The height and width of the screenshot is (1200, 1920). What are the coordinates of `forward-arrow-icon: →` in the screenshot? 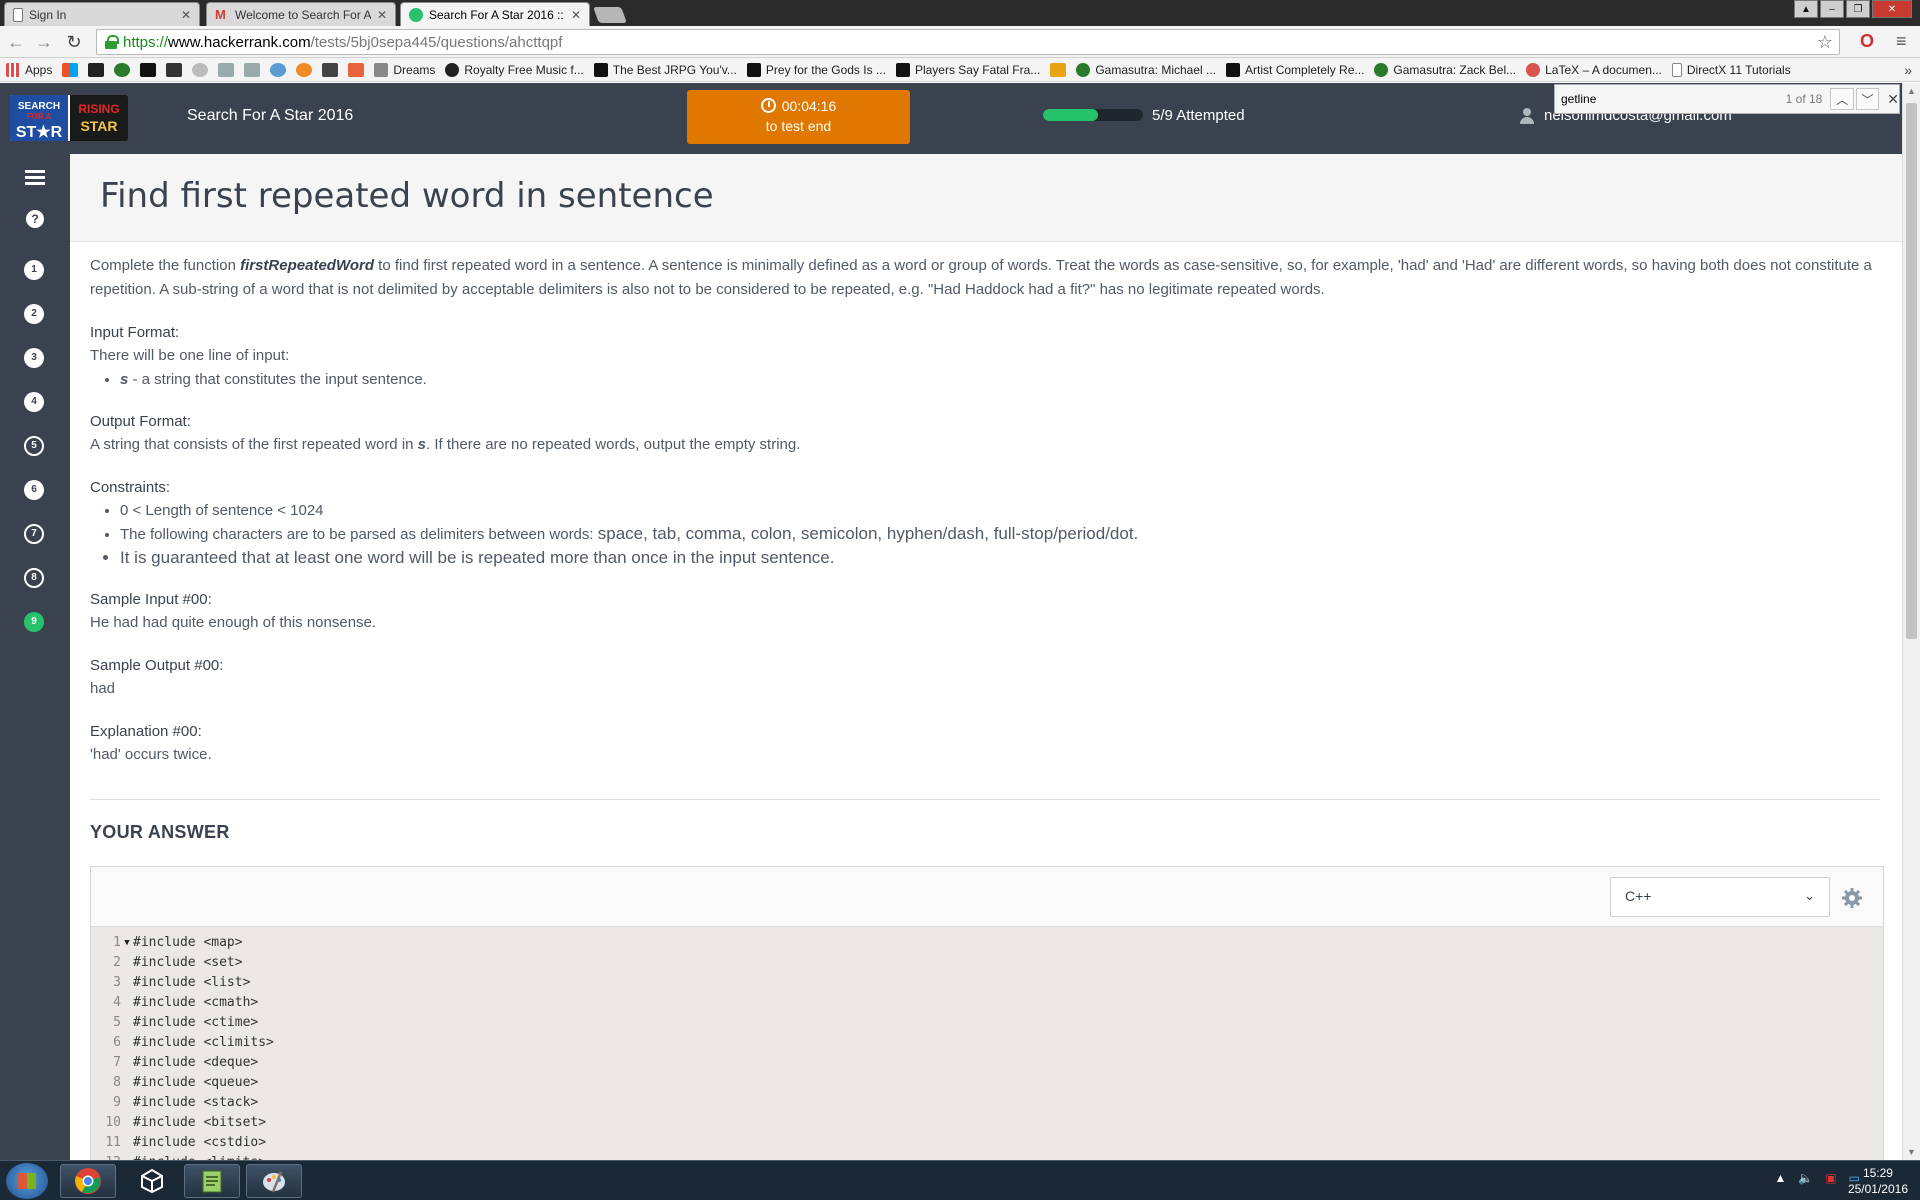 It's located at (44, 42).